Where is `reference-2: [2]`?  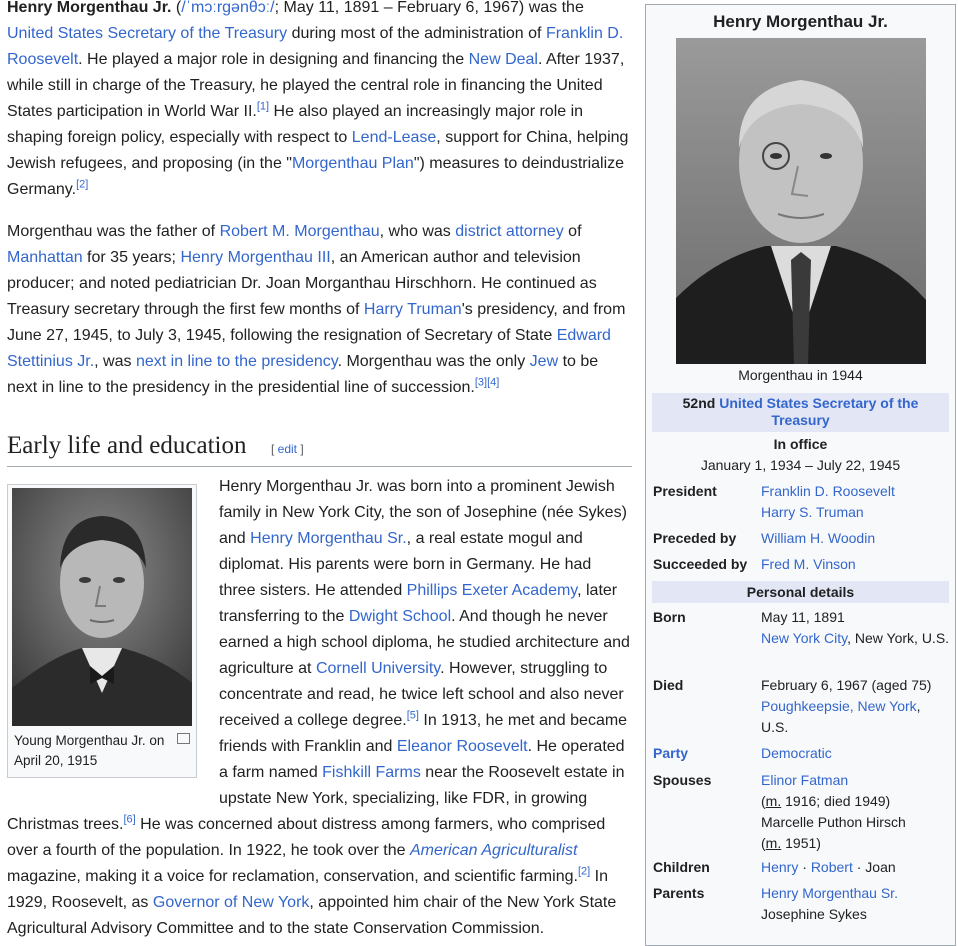
reference-2: [2] is located at coordinates (82, 185).